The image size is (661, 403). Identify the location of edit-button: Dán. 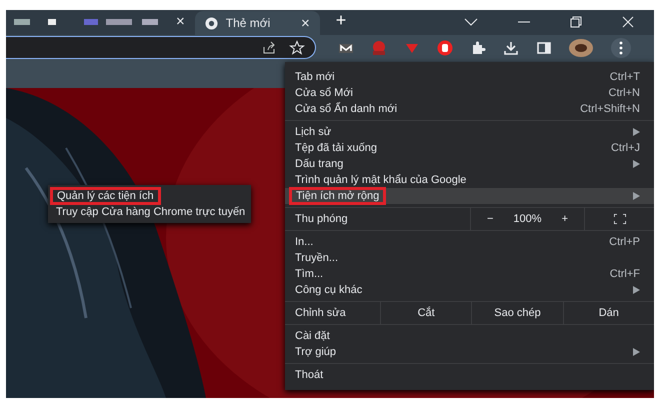
(608, 313).